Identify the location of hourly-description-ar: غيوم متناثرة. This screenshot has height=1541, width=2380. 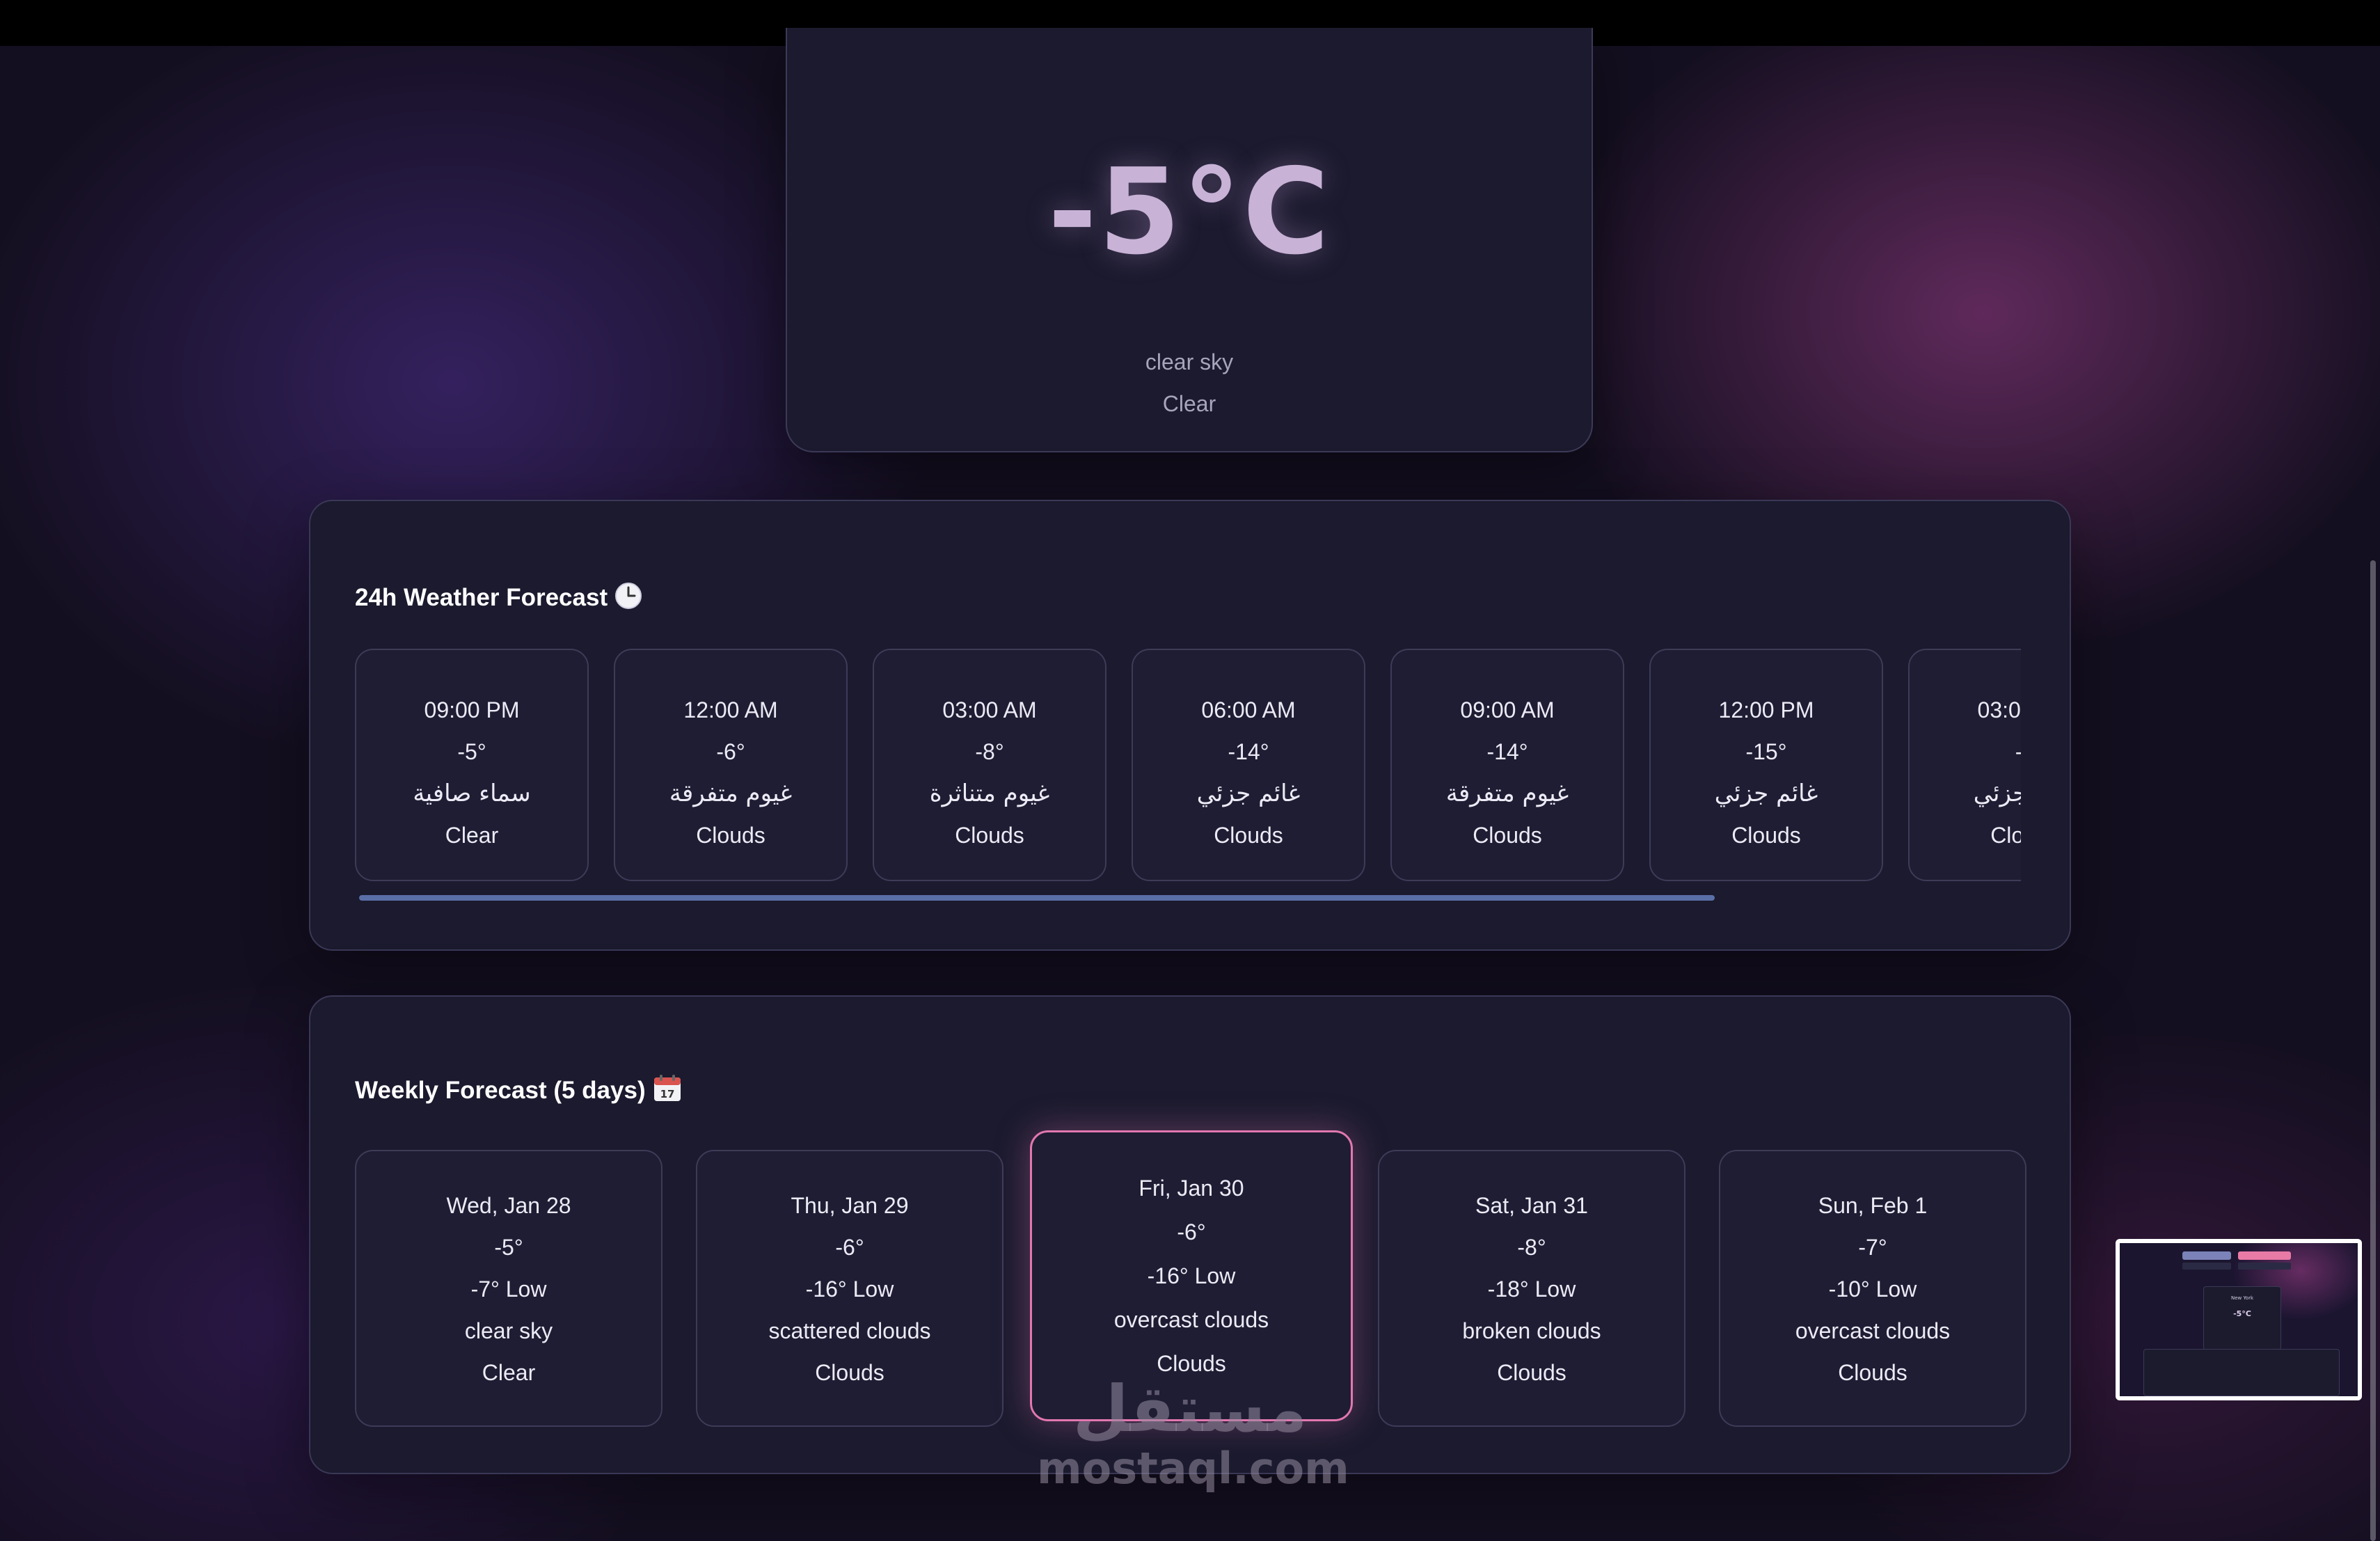
(989, 793).